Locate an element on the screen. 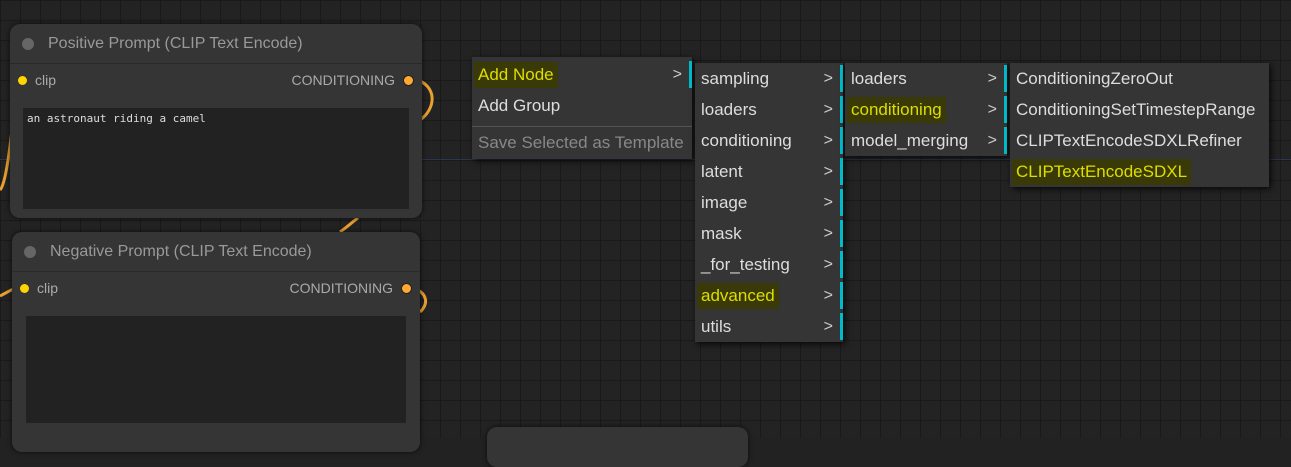 The height and width of the screenshot is (467, 1291). menu-item-add-node: Add Node > is located at coordinates (582, 74).